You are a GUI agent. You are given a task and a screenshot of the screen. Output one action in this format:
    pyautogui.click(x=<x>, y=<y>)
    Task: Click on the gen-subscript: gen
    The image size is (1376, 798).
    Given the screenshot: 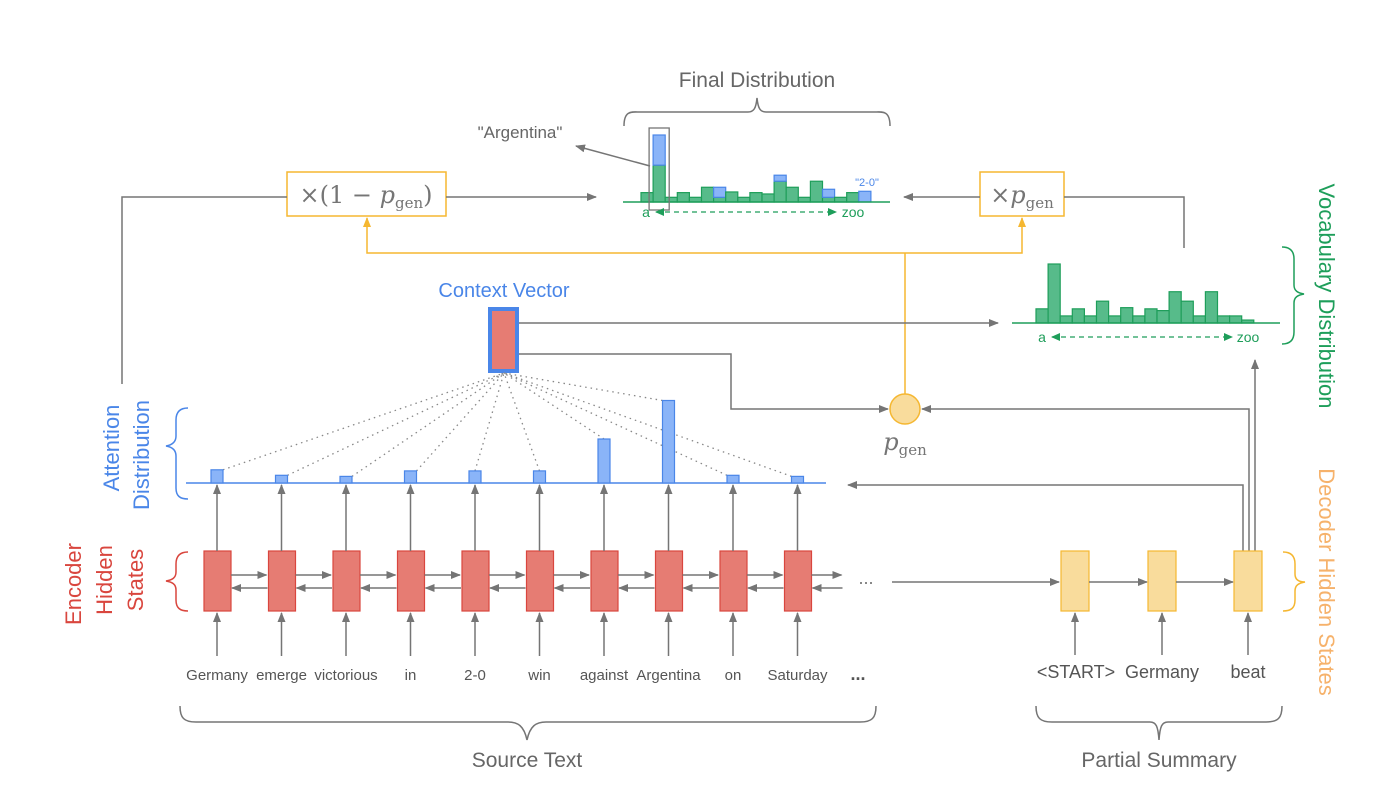 What is the action you would take?
    pyautogui.click(x=409, y=203)
    